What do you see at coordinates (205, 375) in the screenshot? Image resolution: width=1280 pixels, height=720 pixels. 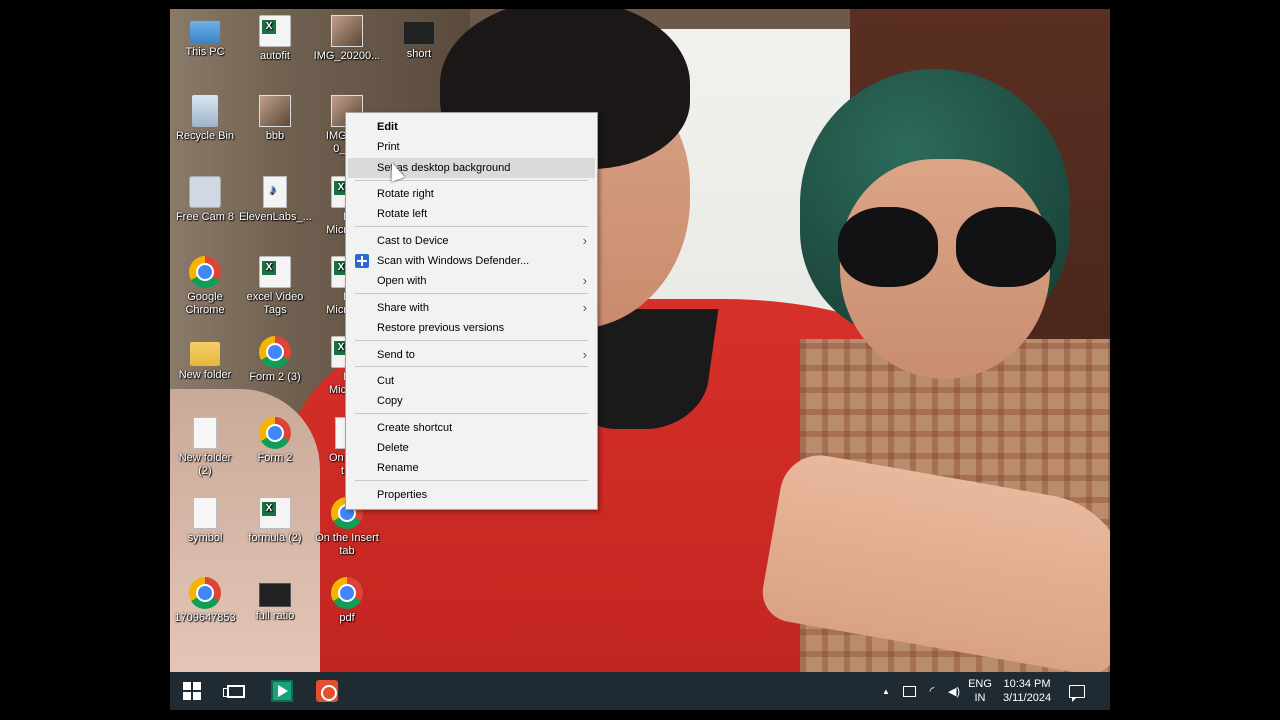 I see `desktop-icon-label: New folder` at bounding box center [205, 375].